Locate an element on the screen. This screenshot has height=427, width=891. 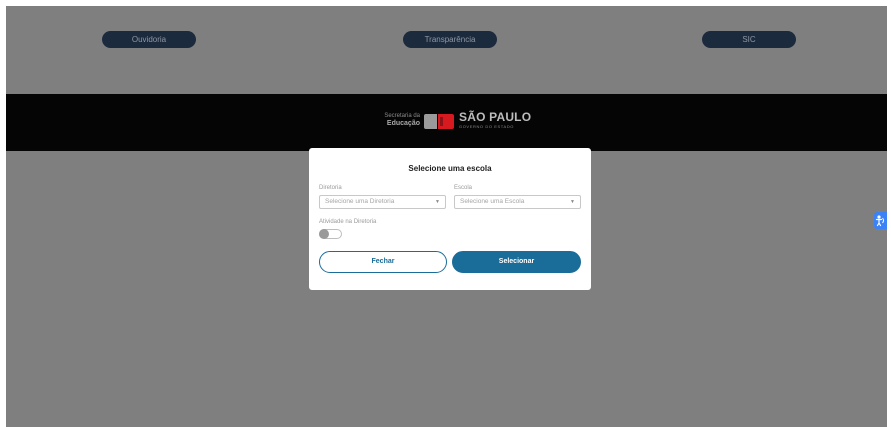
diretoria-label: Diretoria is located at coordinates (330, 188).